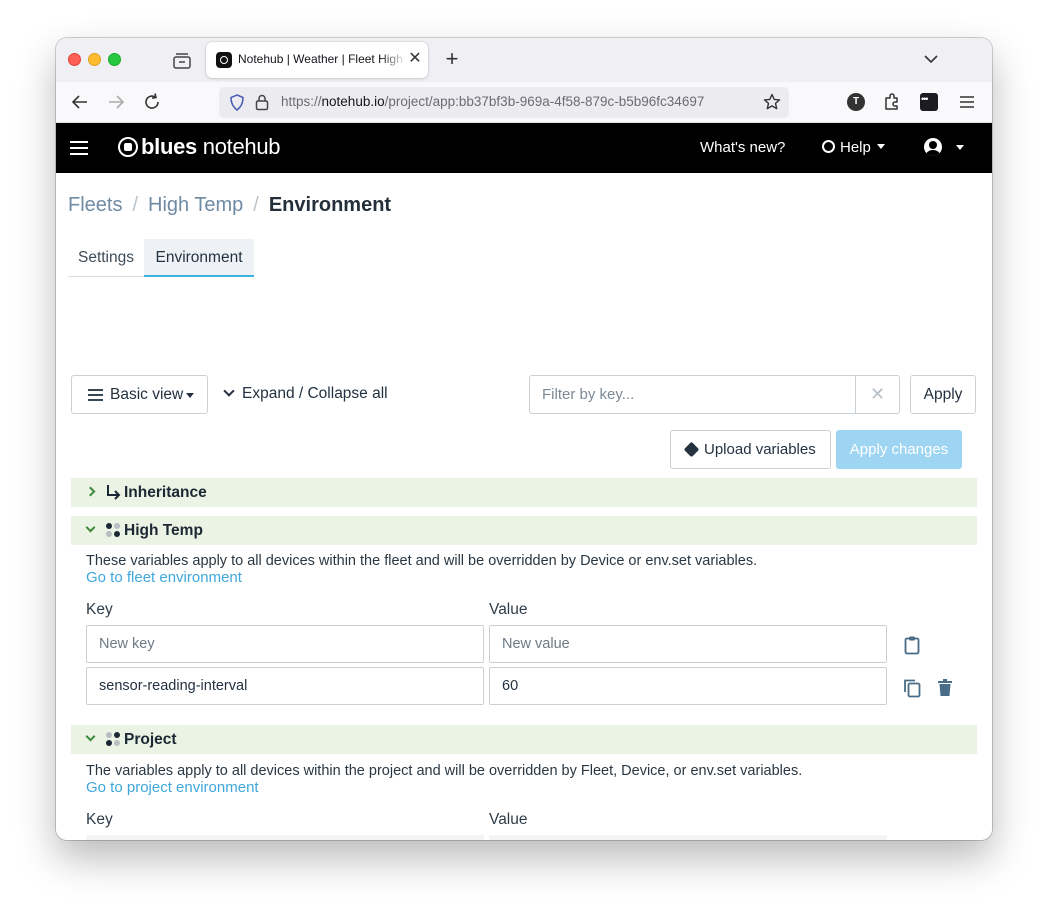 The image size is (1048, 915). What do you see at coordinates (524, 739) in the screenshot?
I see `section-project-header: Project` at bounding box center [524, 739].